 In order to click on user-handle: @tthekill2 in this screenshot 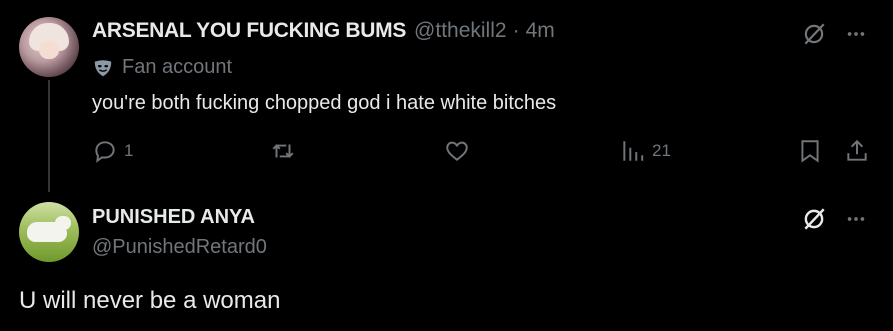, I will do `click(460, 31)`.